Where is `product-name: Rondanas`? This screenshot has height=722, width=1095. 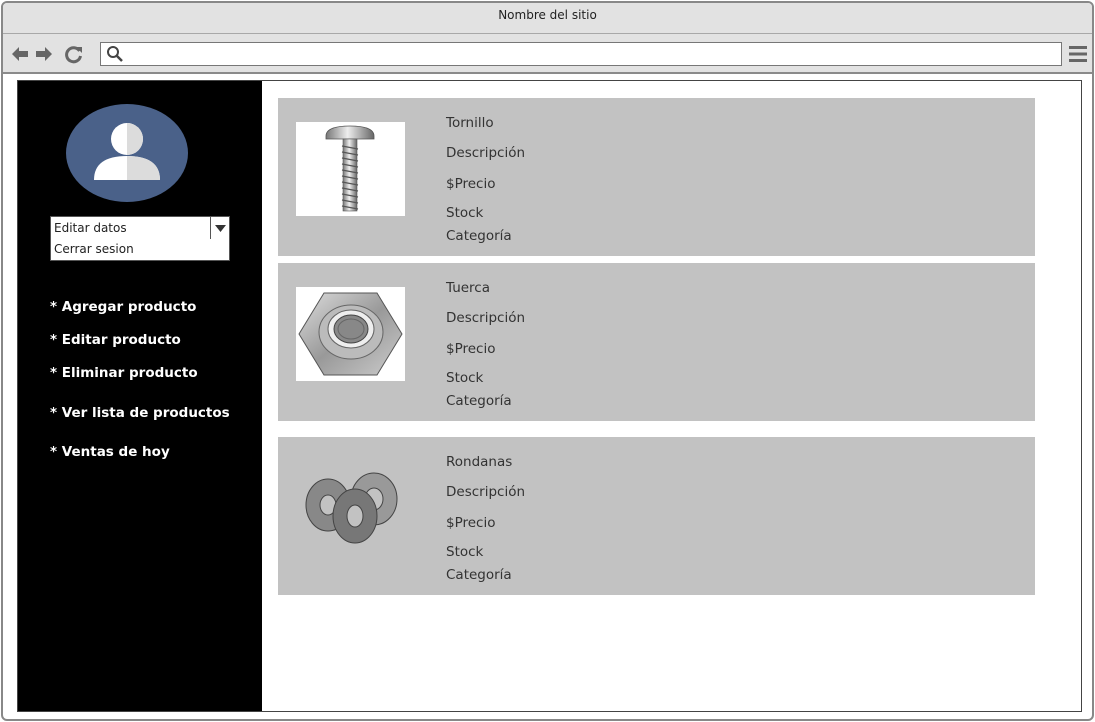 product-name: Rondanas is located at coordinates (479, 462).